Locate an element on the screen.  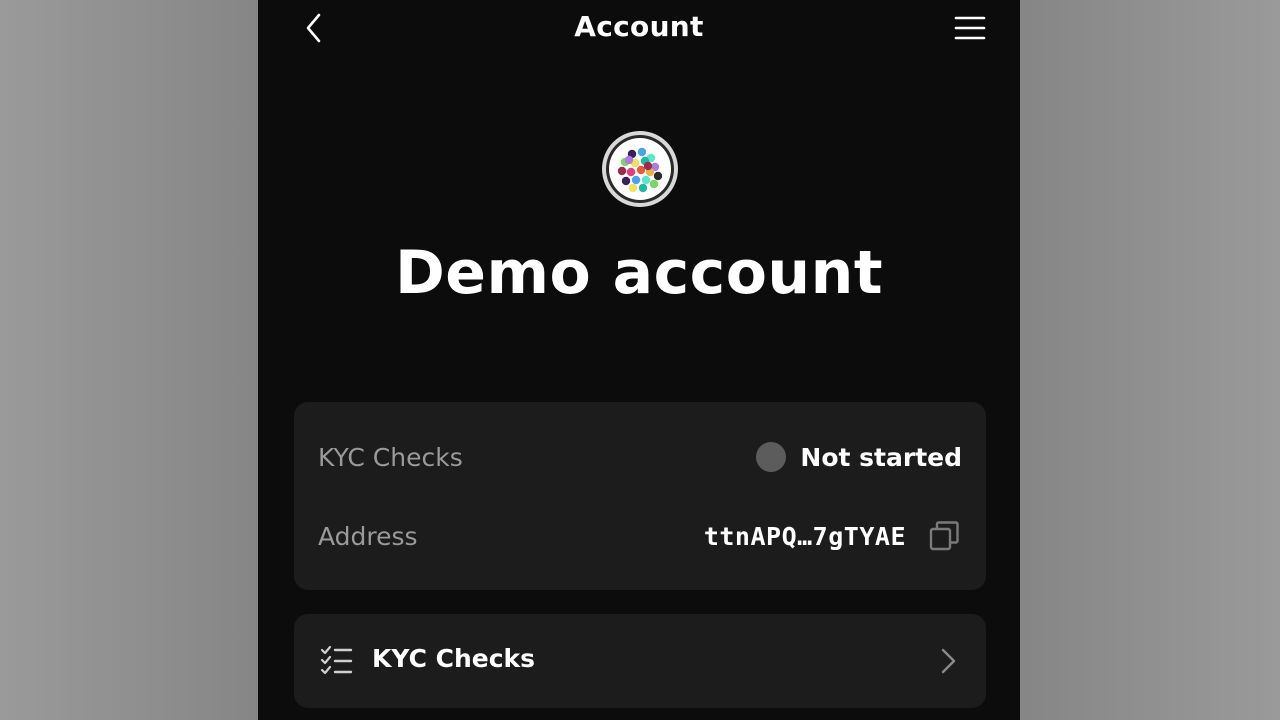
address-value-group: ttnAPQ…7gTYAE is located at coordinates (833, 536).